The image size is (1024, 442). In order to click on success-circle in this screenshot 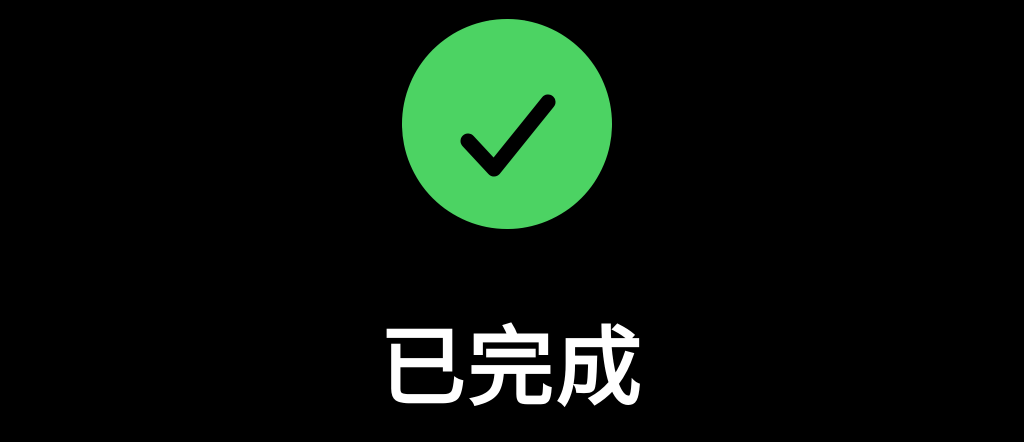, I will do `click(507, 124)`.